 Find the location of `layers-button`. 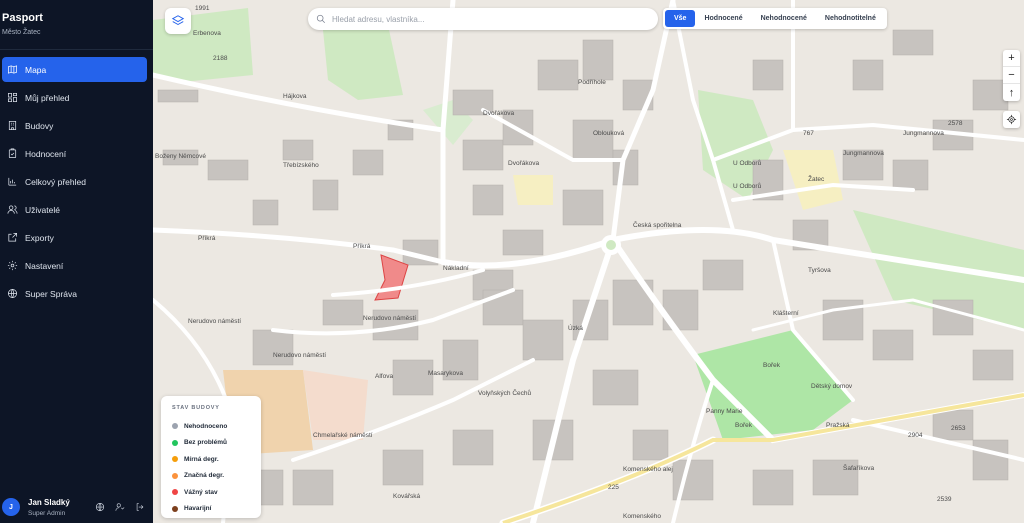

layers-button is located at coordinates (178, 21).